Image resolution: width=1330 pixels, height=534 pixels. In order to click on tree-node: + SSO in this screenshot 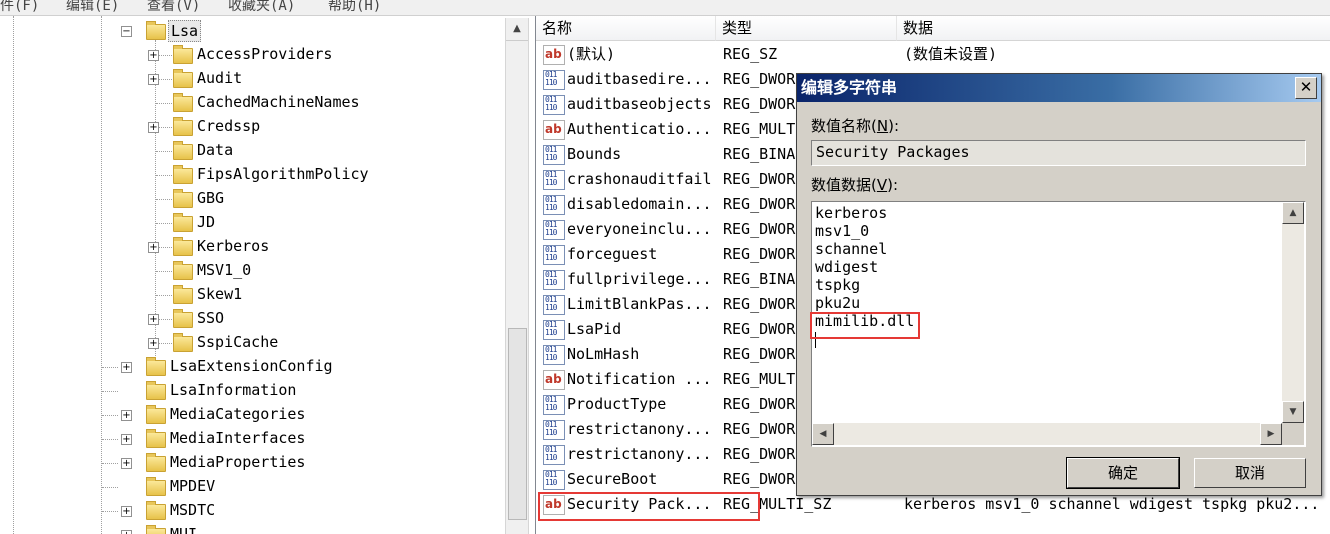, I will do `click(252, 319)`.